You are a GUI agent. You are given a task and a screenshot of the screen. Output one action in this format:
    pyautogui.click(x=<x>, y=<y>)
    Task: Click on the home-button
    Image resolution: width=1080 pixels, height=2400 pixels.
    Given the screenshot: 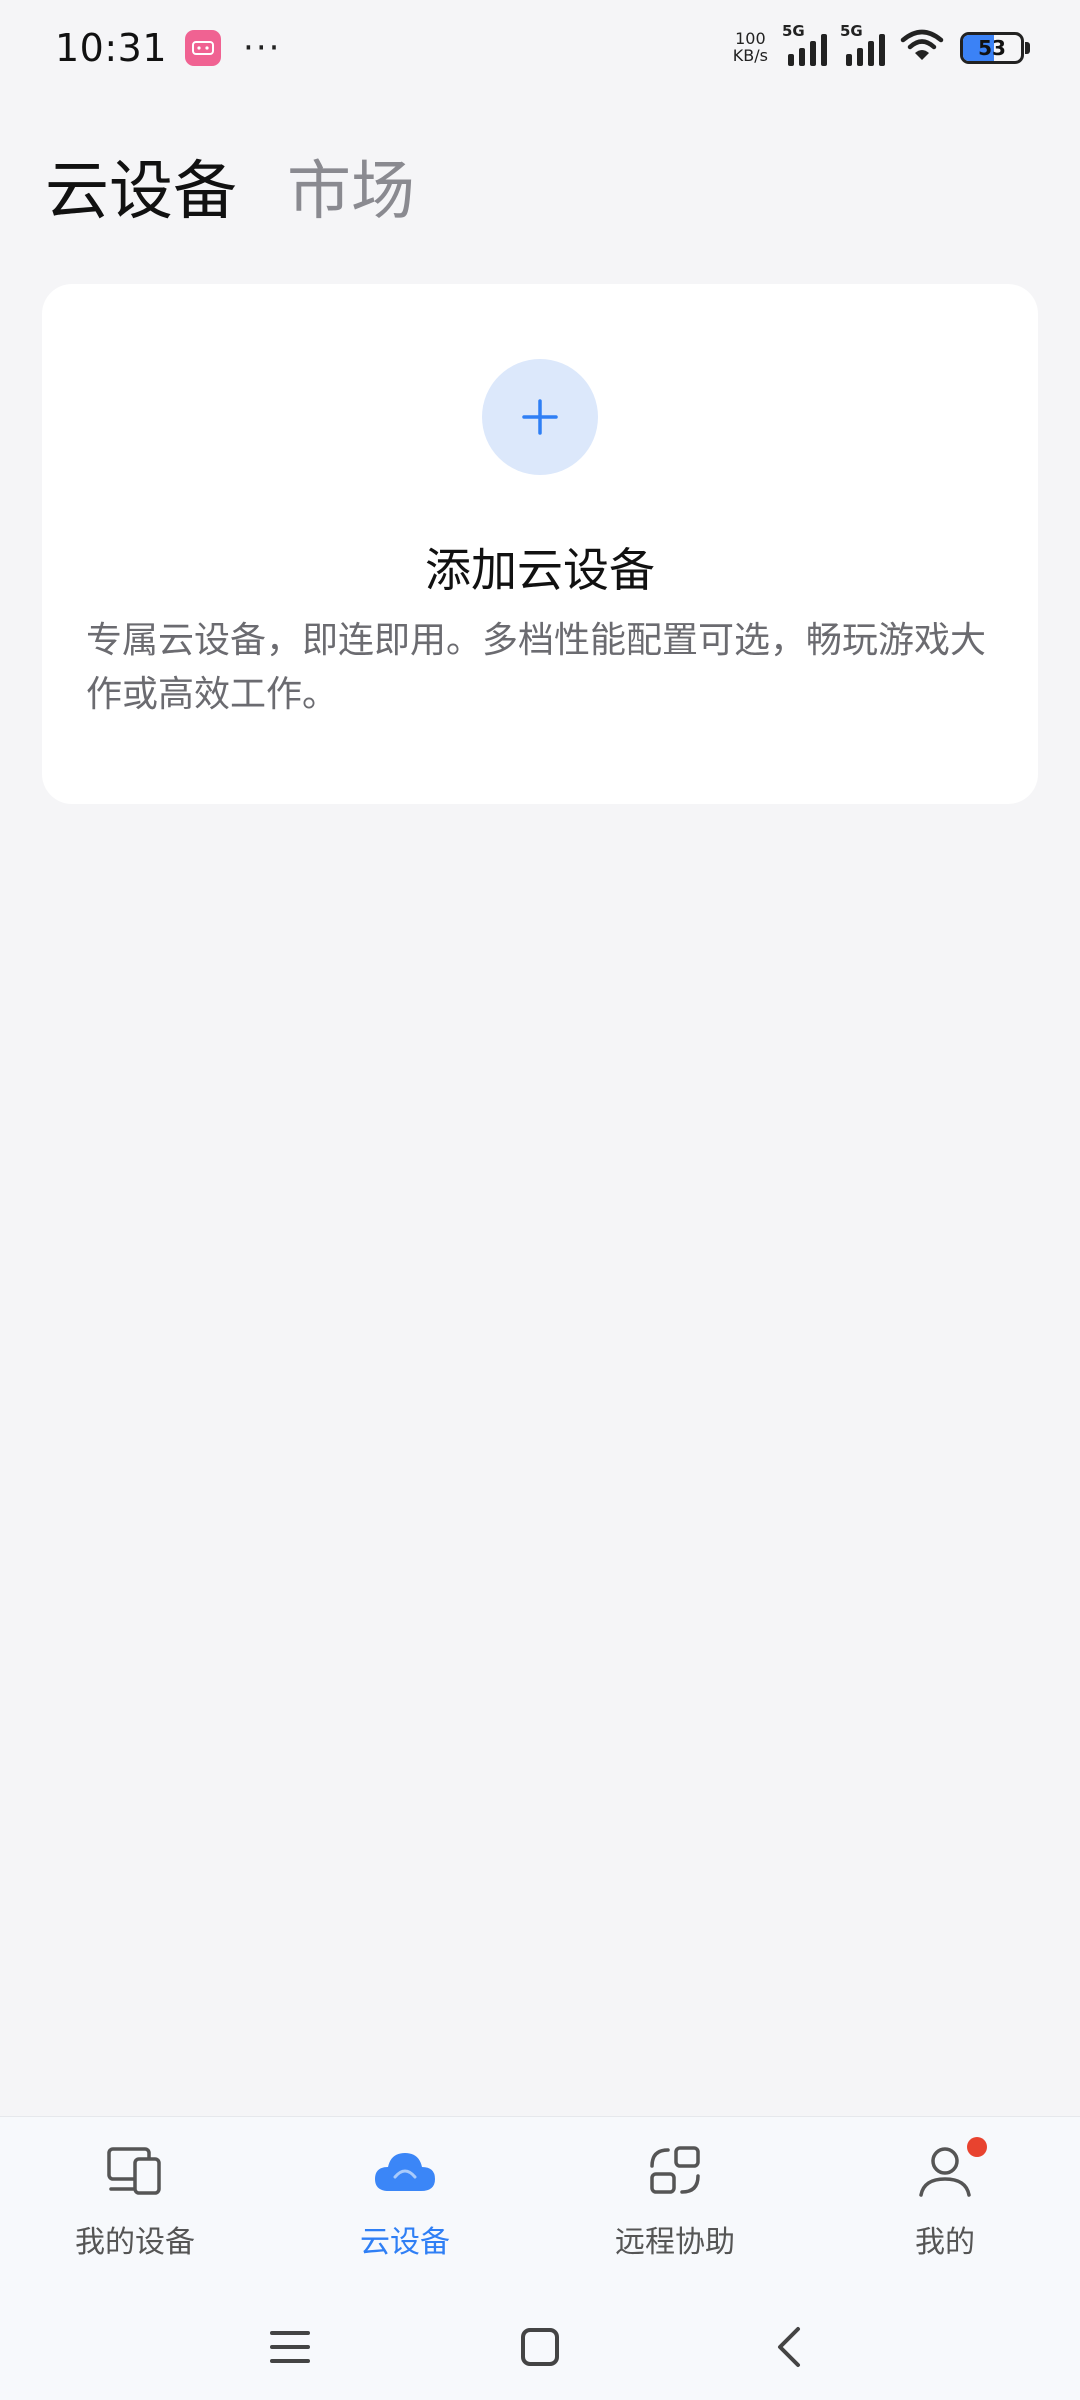 What is the action you would take?
    pyautogui.click(x=540, y=2347)
    